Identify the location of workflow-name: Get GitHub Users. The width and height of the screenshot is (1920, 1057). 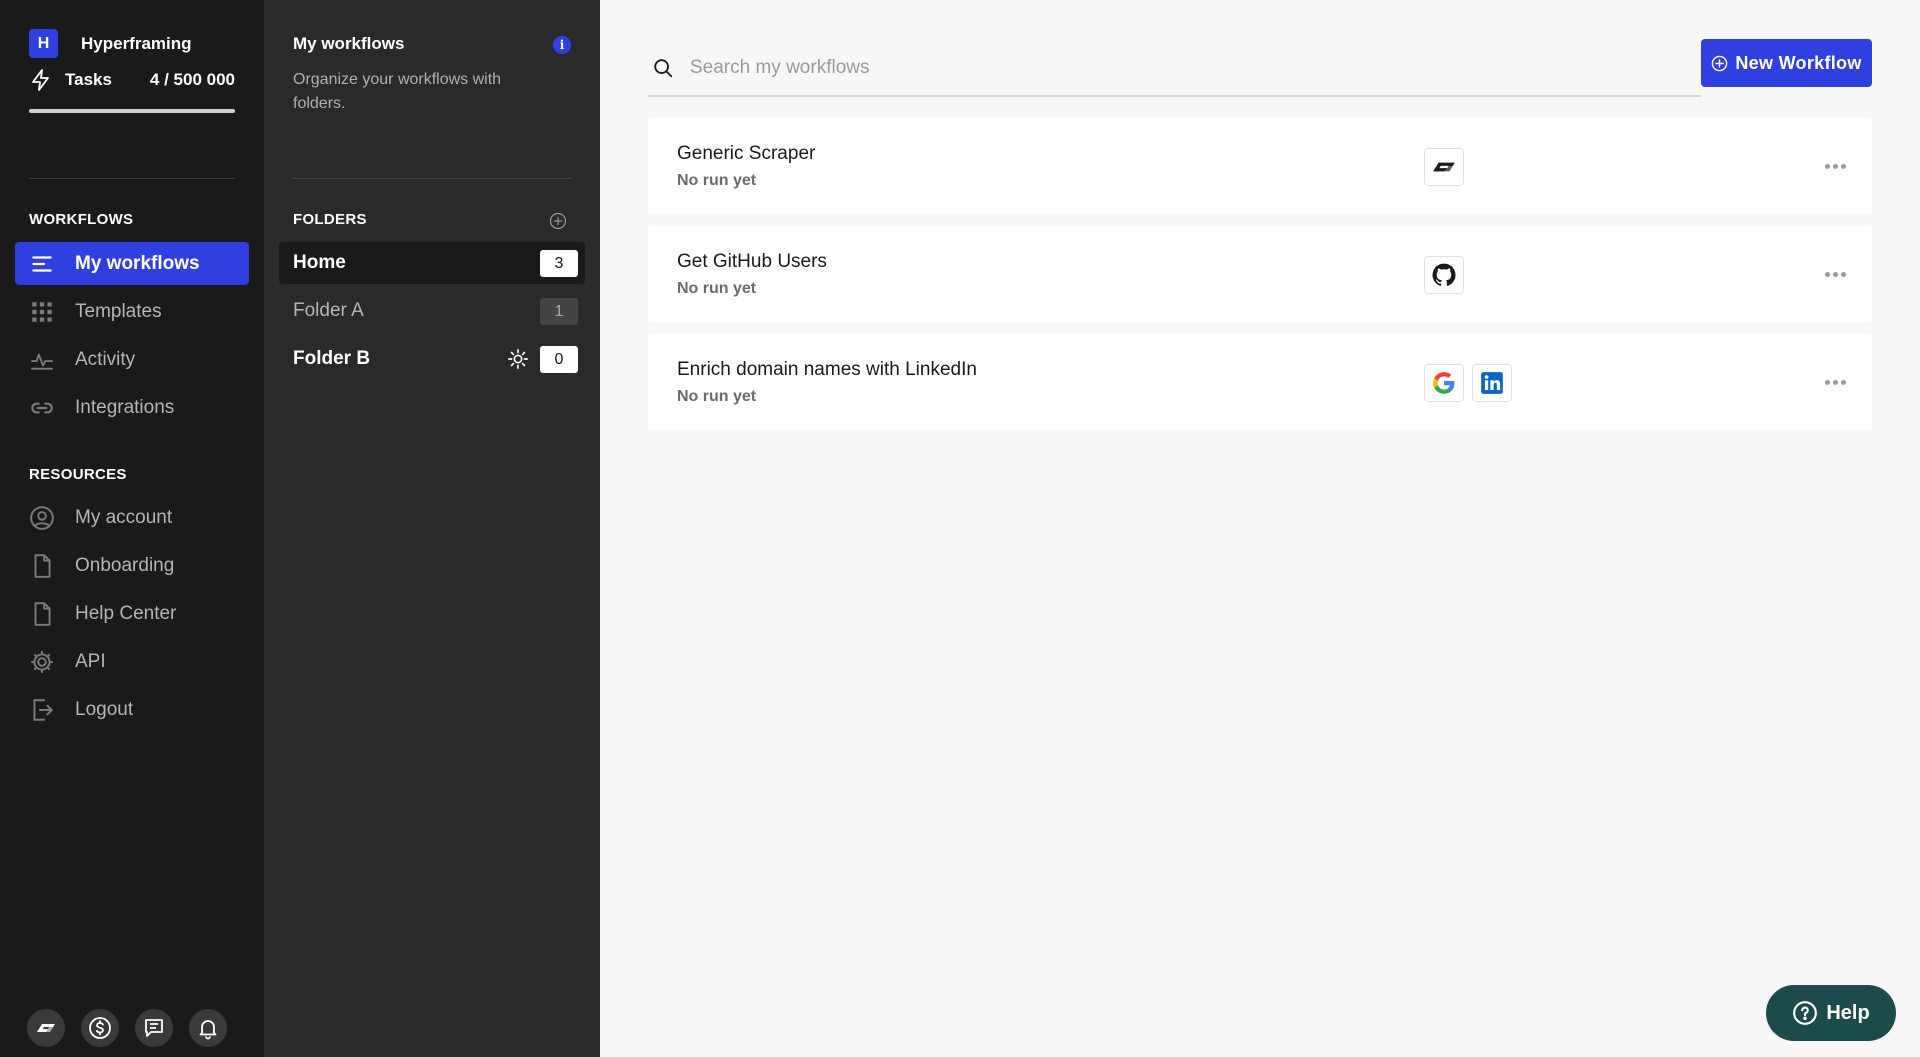
(752, 261).